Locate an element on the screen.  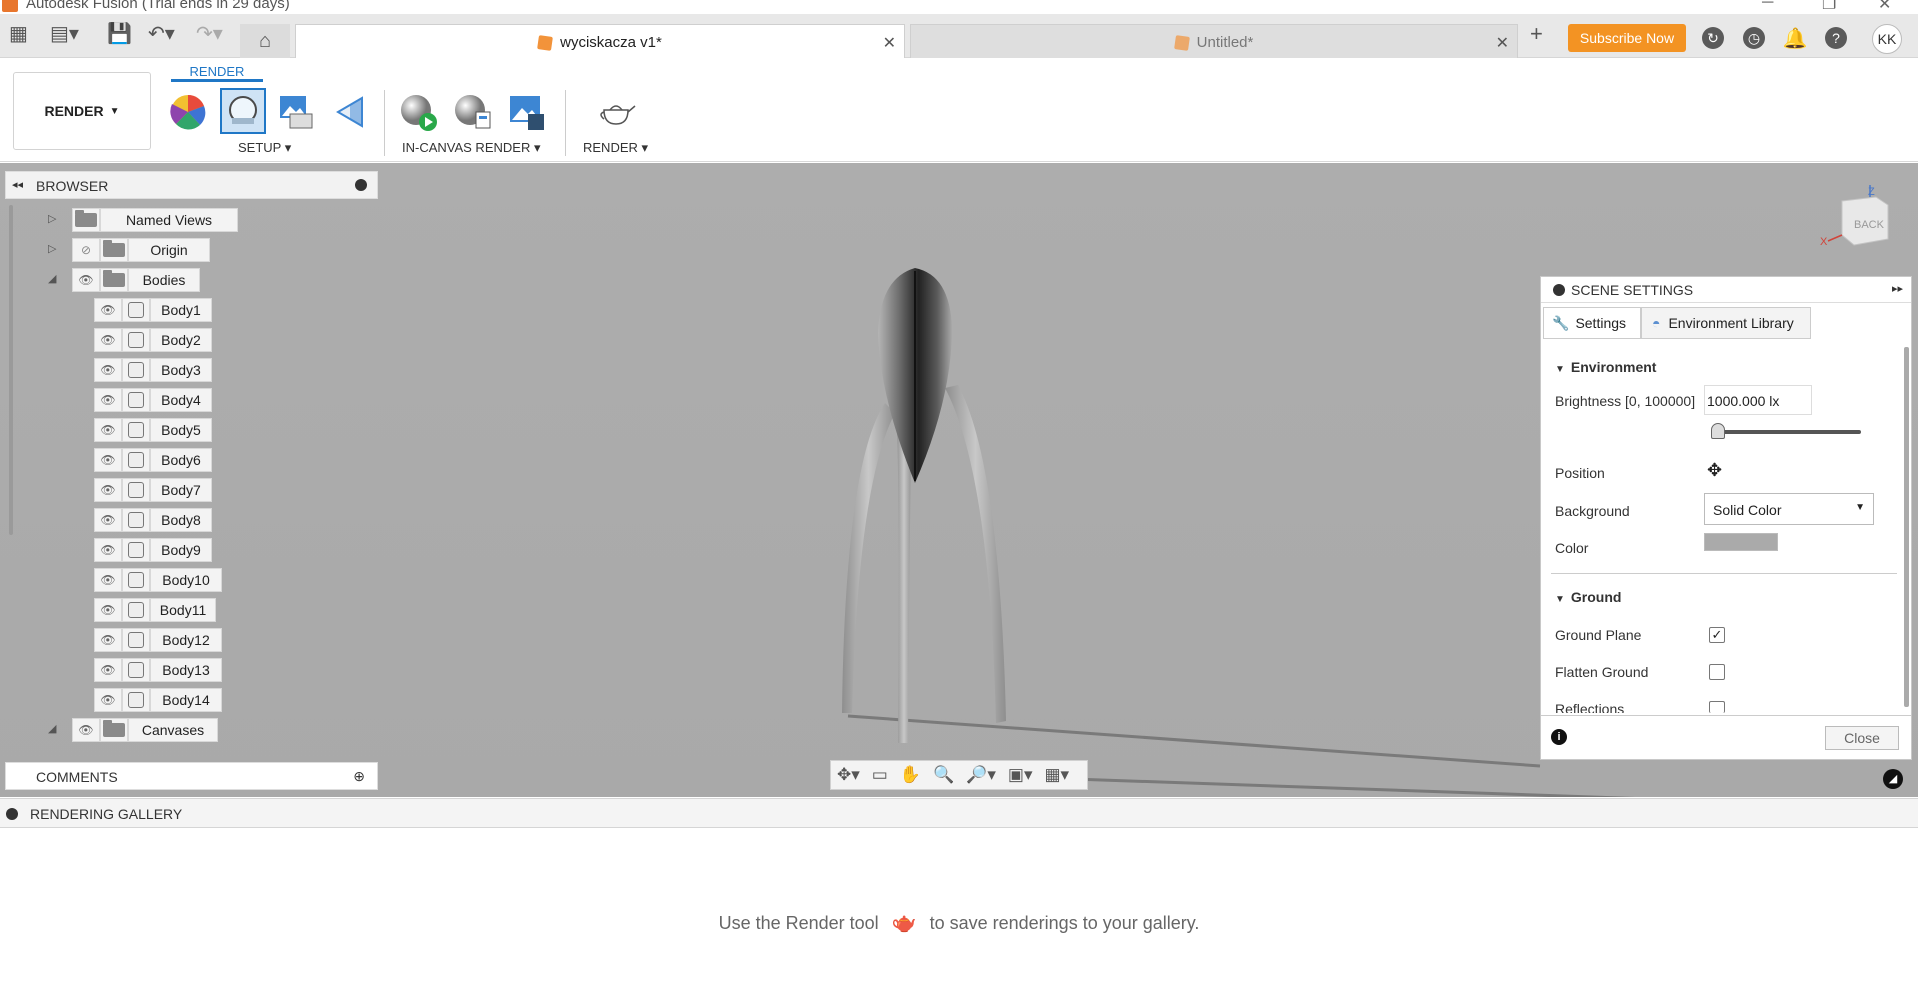
tab-environment-library: ◓ Environment Library is located at coordinates (1726, 323).